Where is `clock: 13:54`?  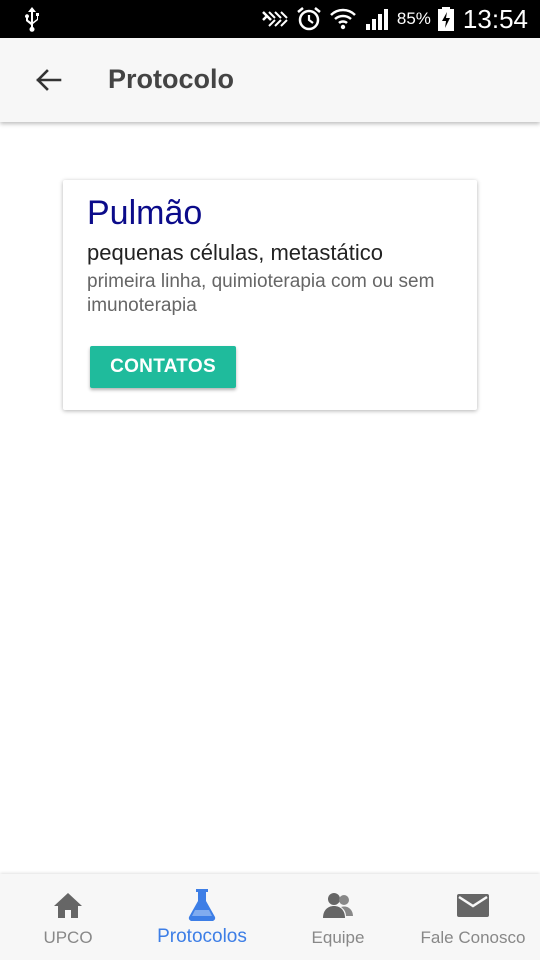
clock: 13:54 is located at coordinates (495, 18).